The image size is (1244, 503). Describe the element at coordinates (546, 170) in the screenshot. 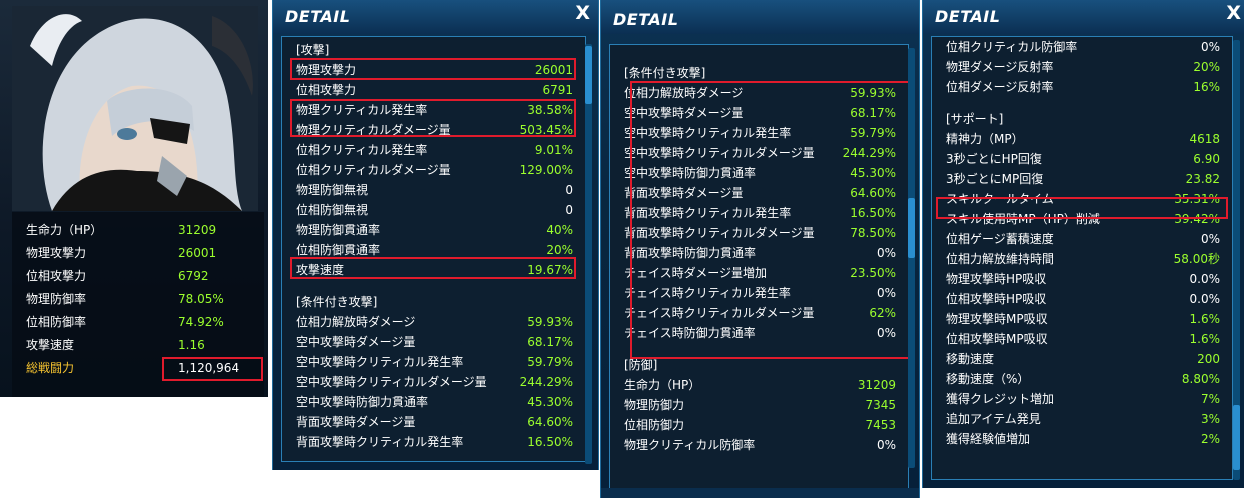

I see `stat-value: 129.00%` at that location.